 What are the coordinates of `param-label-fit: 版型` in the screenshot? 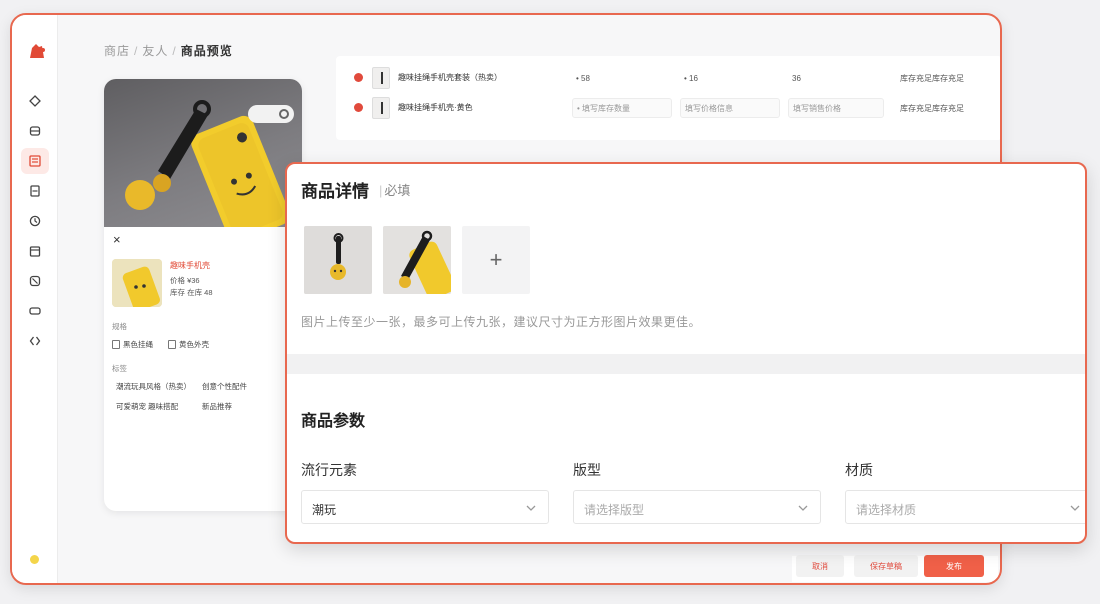 It's located at (587, 470).